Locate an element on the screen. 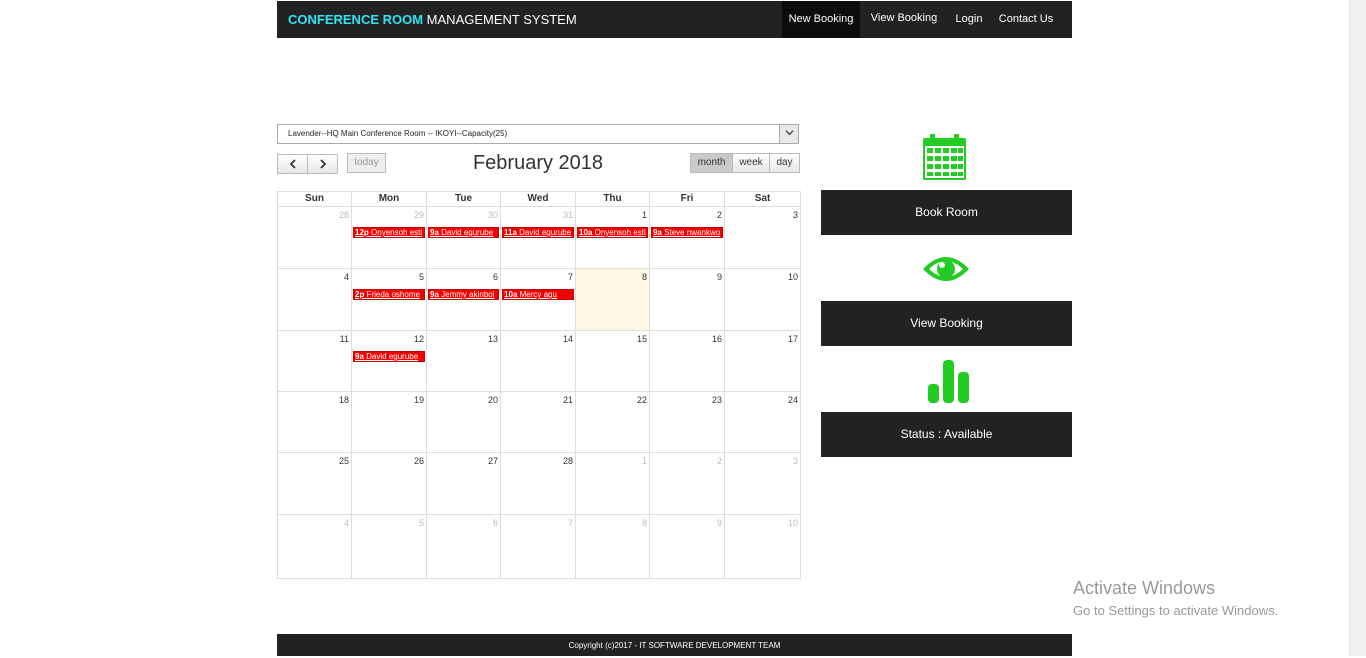 This screenshot has width=1366, height=658. calendar-day: 19 is located at coordinates (389, 422).